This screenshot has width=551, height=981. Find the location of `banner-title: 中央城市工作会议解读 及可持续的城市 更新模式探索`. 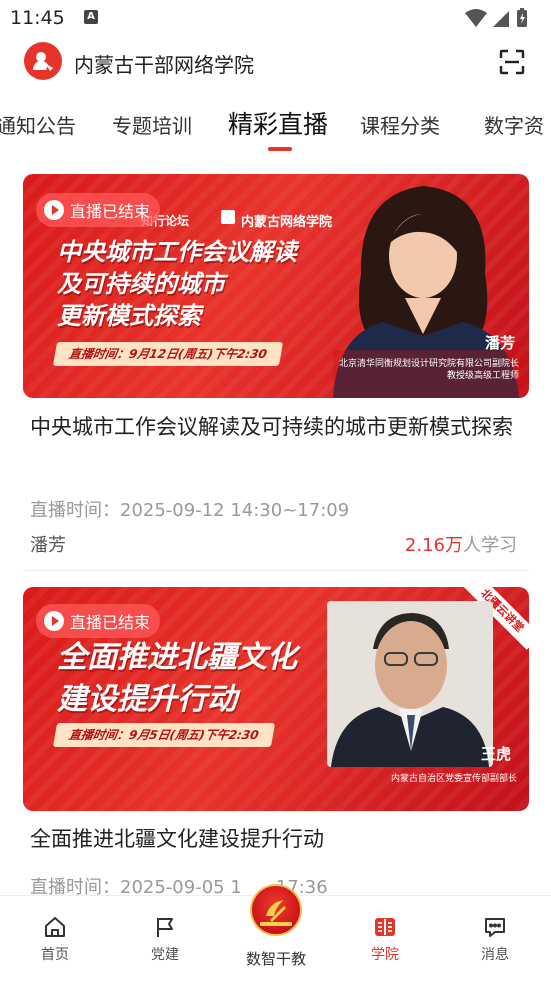

banner-title: 中央城市工作会议解读 及可持续的城市 更新模式探索 is located at coordinates (177, 284).